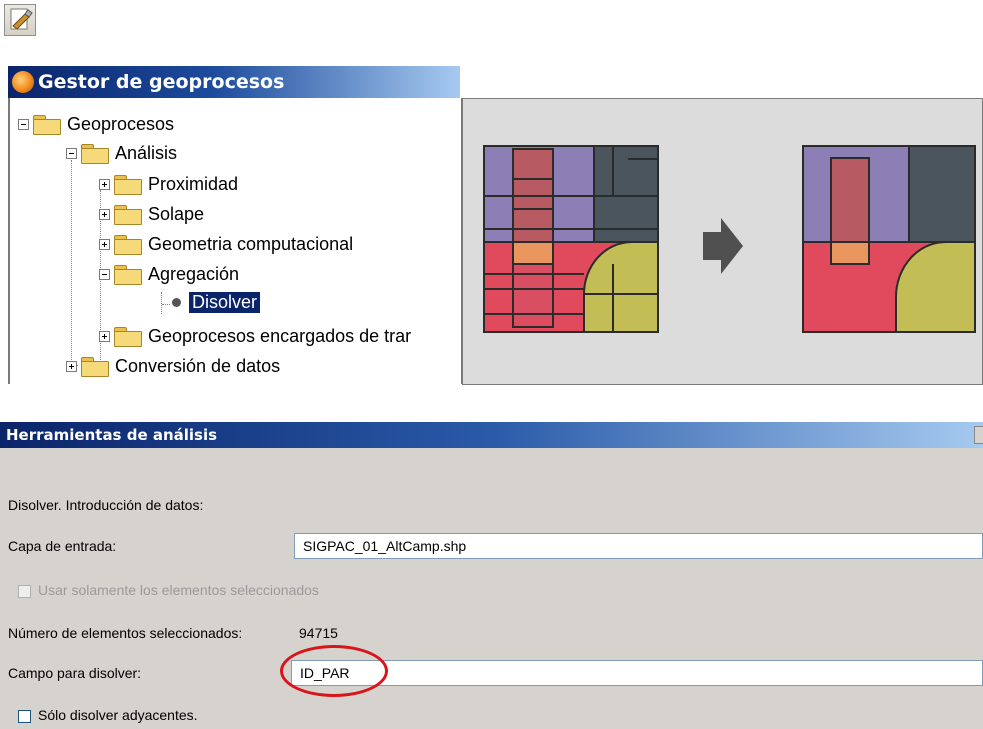  I want to click on tree-node-label-selected: Disolver, so click(224, 302).